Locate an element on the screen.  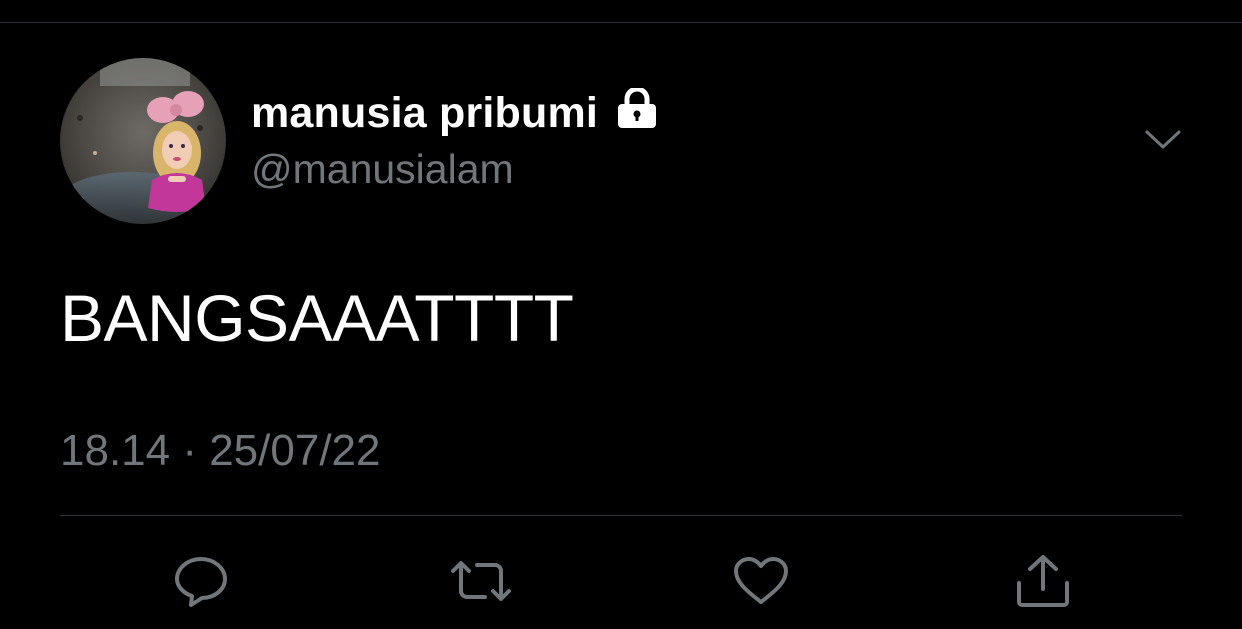
top-divider is located at coordinates (621, 22).